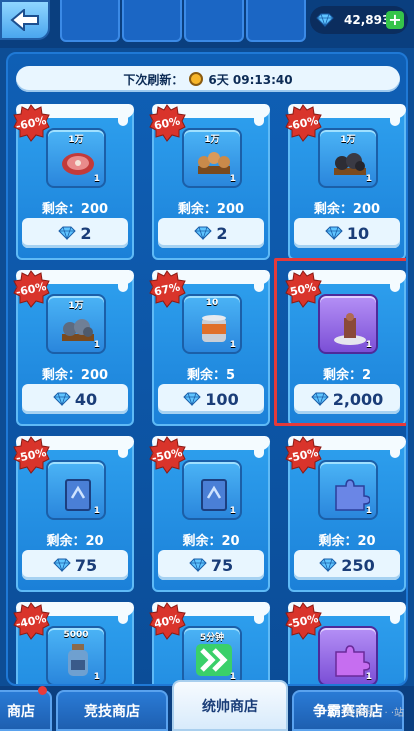 The height and width of the screenshot is (731, 414). I want to click on price-value: 10, so click(358, 233).